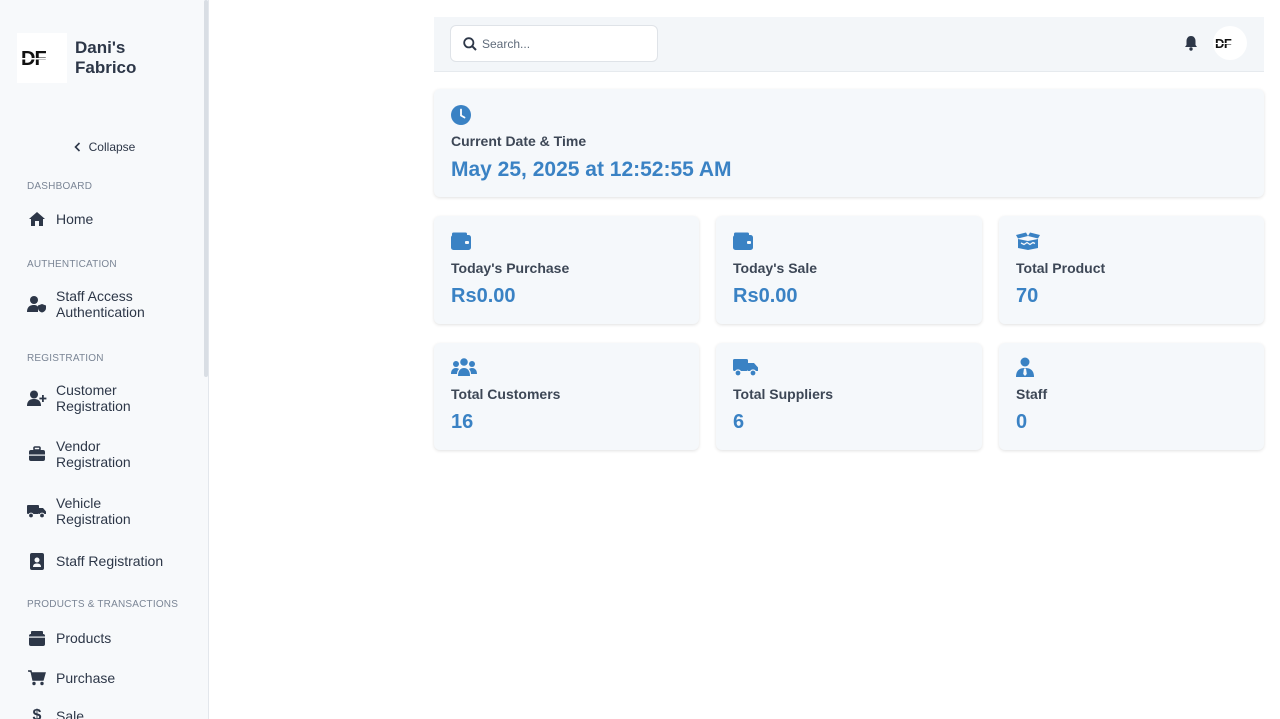 The width and height of the screenshot is (1280, 719). Describe the element at coordinates (112, 219) in the screenshot. I see `sidebar-item-home: Home` at that location.